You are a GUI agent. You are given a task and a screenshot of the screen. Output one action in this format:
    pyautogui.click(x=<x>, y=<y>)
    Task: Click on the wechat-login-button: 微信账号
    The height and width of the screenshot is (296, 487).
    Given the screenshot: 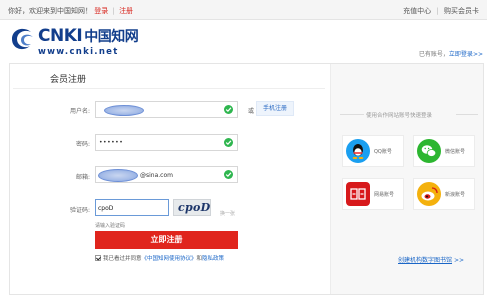 What is the action you would take?
    pyautogui.click(x=444, y=151)
    